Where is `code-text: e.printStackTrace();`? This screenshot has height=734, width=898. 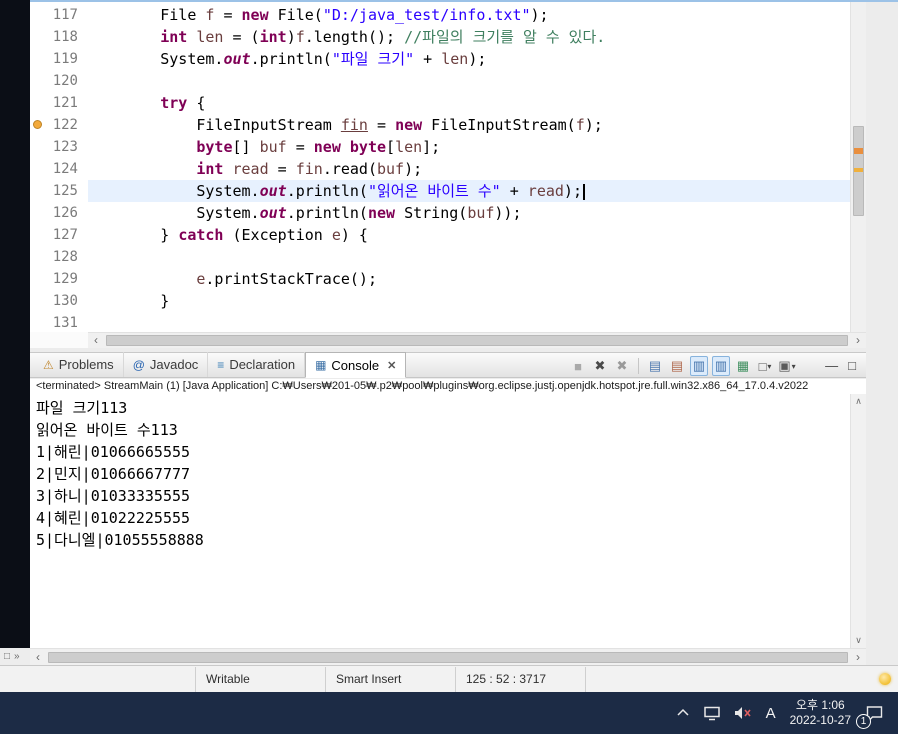
code-text: e.printStackTrace(); is located at coordinates (469, 279).